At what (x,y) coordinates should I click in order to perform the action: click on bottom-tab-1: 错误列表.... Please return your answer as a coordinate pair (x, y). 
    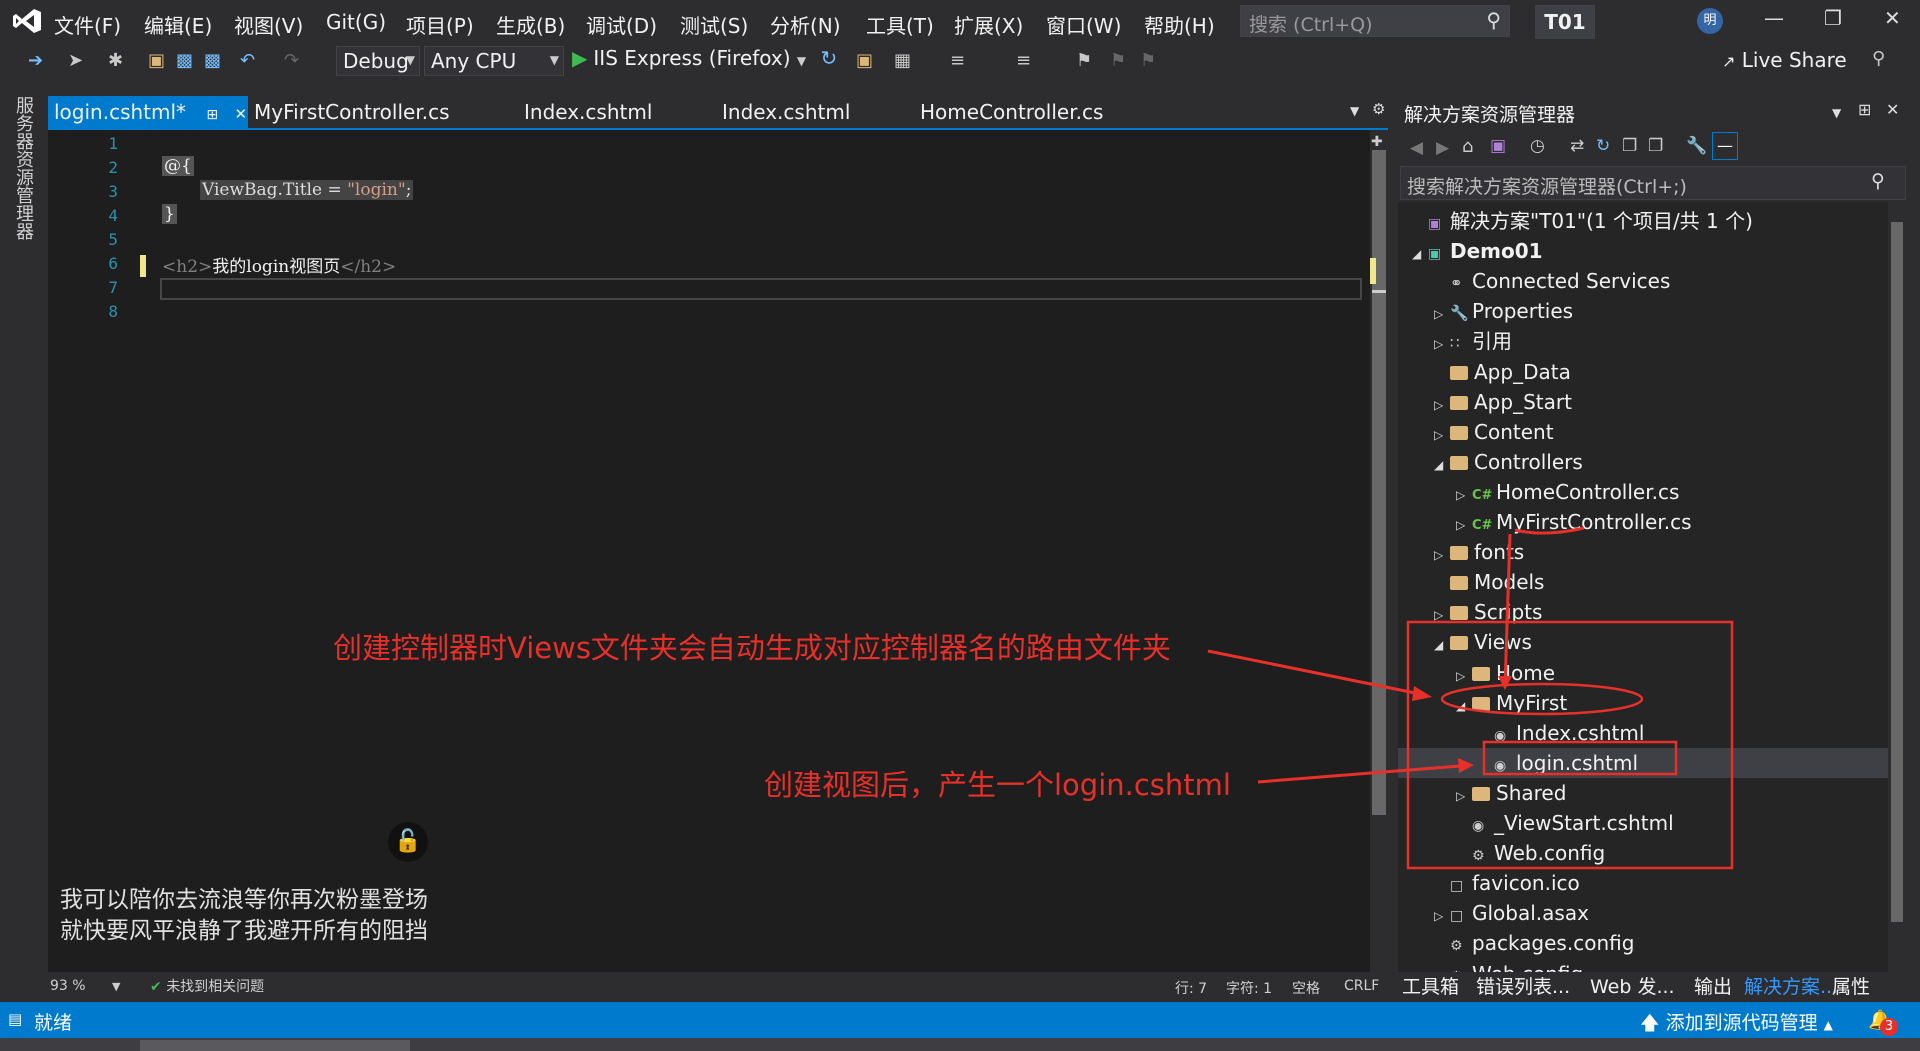
    Looking at the image, I should click on (1523, 985).